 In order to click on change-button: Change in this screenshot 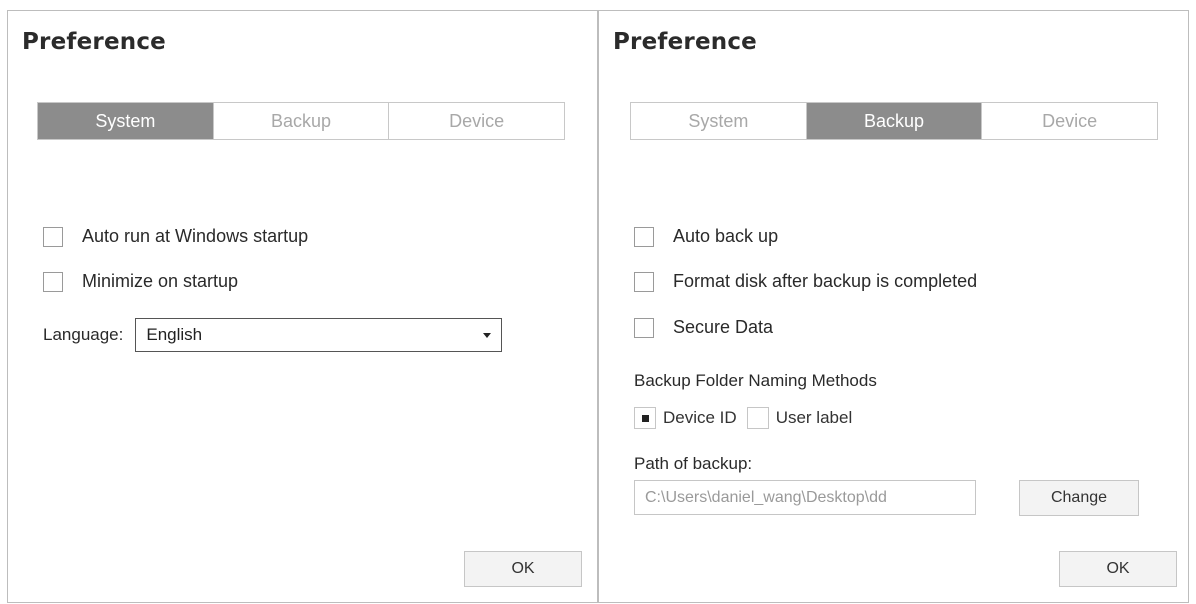, I will do `click(1079, 498)`.